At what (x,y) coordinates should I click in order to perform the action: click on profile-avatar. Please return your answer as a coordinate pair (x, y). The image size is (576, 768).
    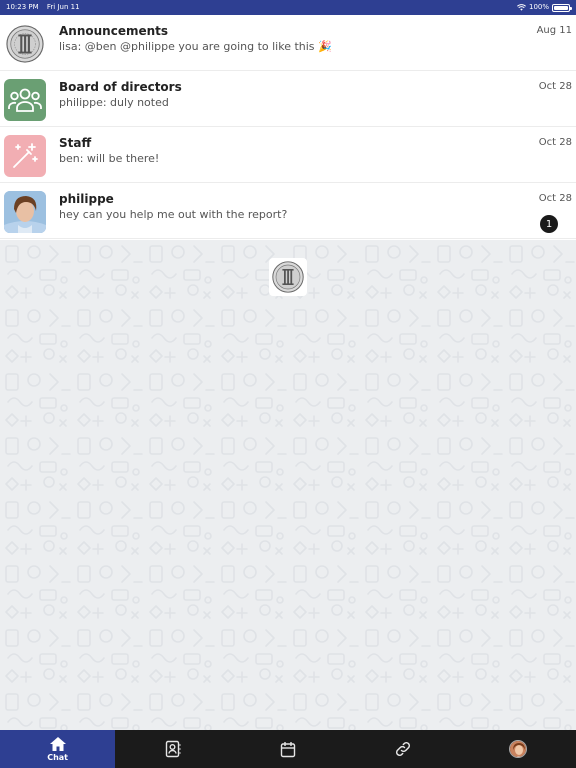
    Looking at the image, I should click on (518, 749).